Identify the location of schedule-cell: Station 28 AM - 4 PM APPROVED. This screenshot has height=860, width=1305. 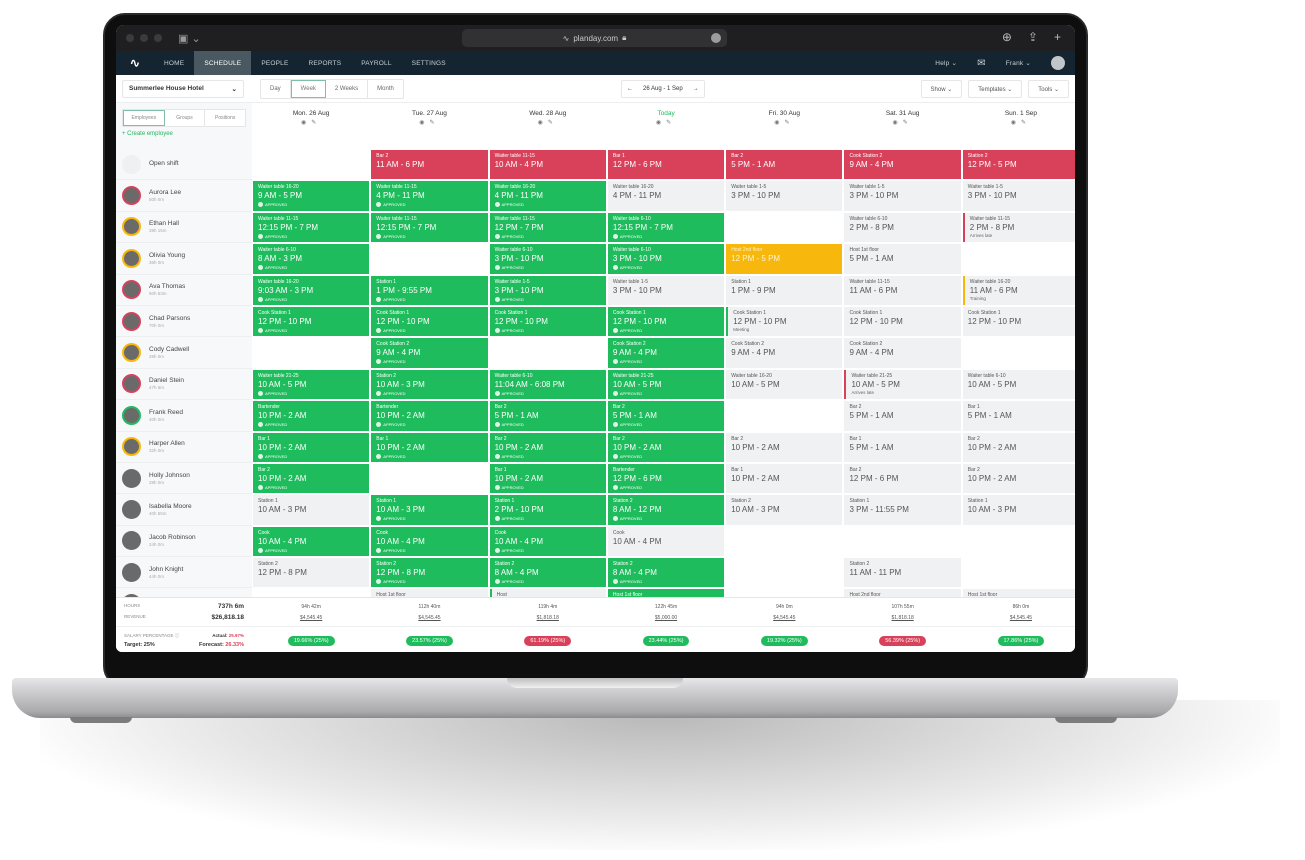
(548, 572).